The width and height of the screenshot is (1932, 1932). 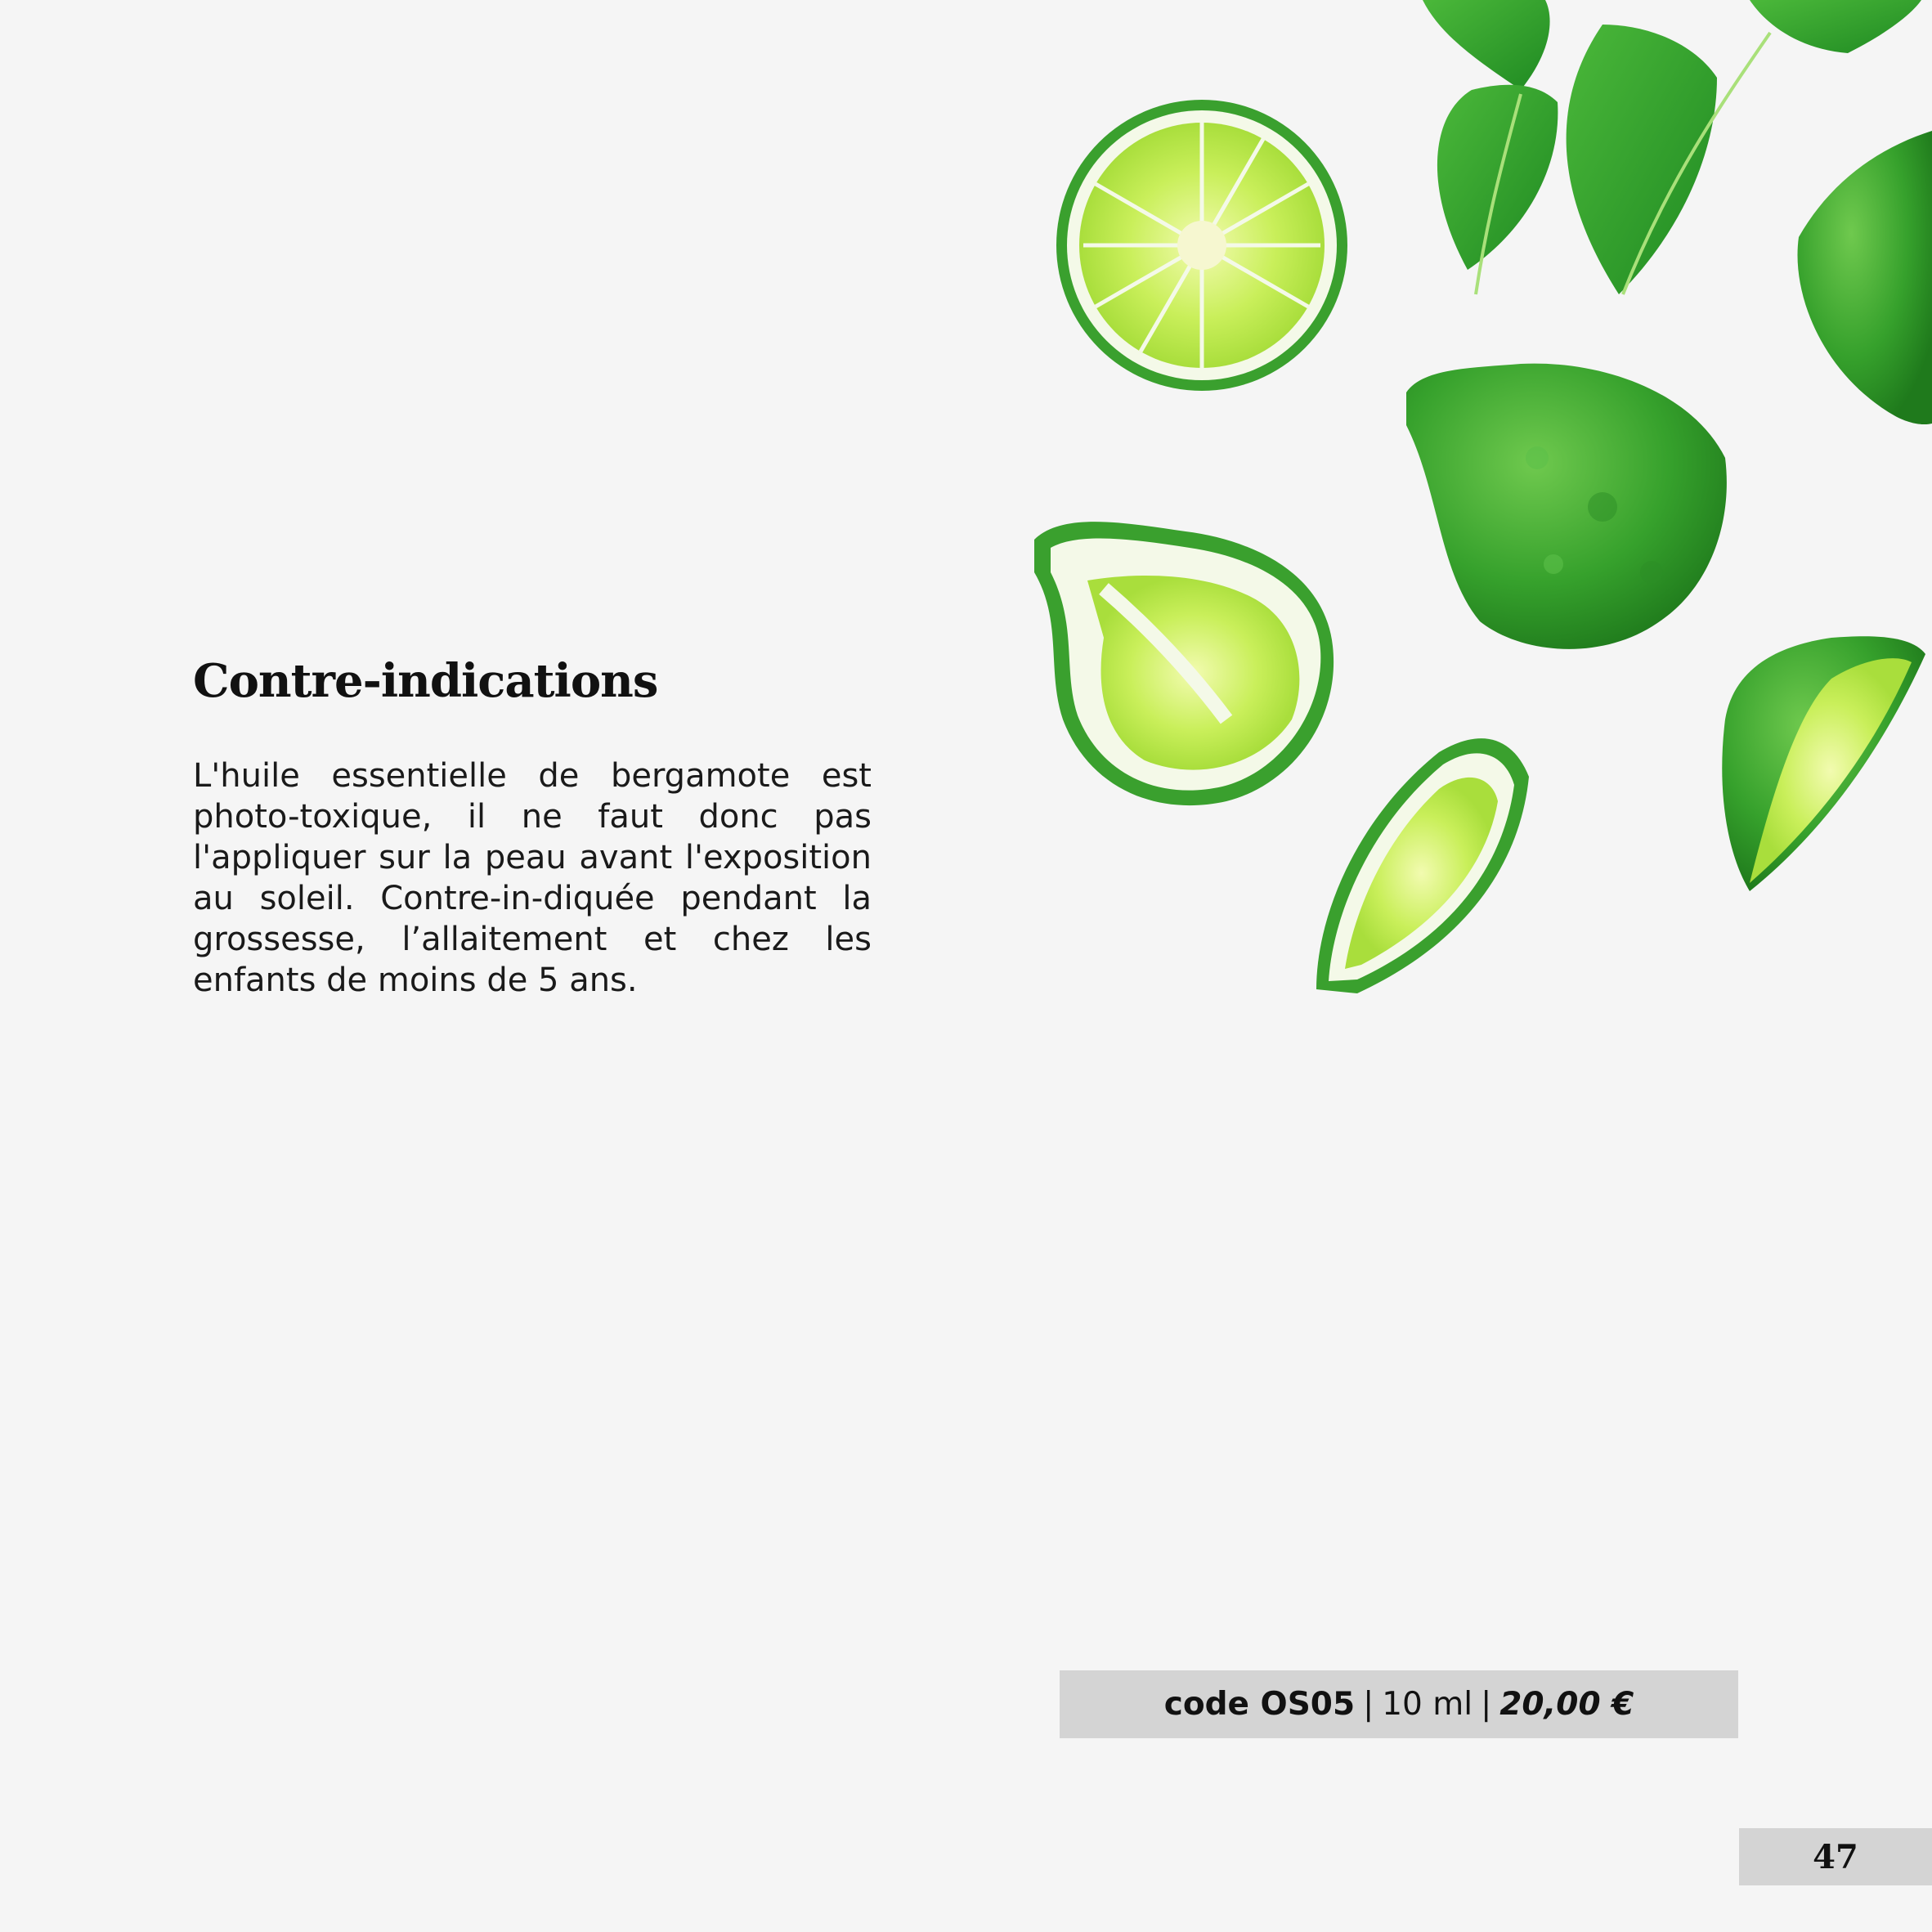 I want to click on section-title: Contre-indications, so click(x=425, y=681).